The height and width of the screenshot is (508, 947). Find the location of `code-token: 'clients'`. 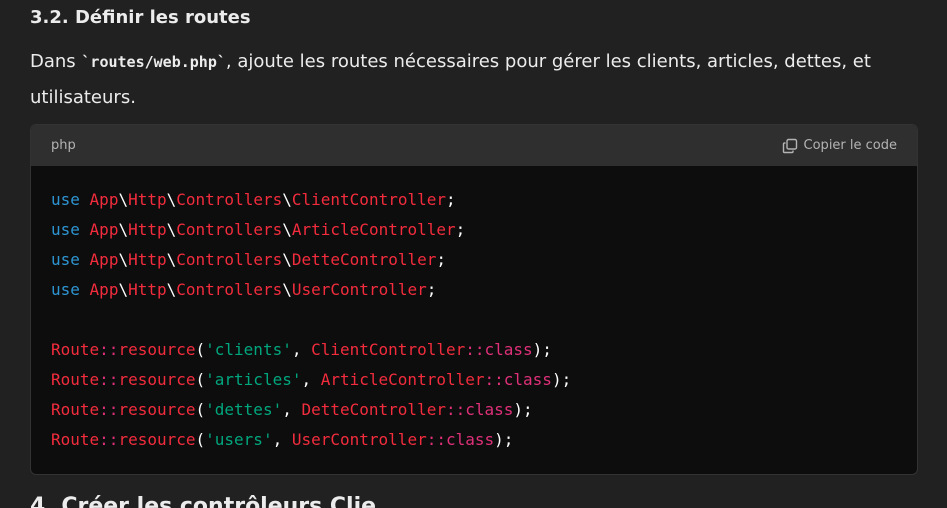

code-token: 'clients' is located at coordinates (248, 349).